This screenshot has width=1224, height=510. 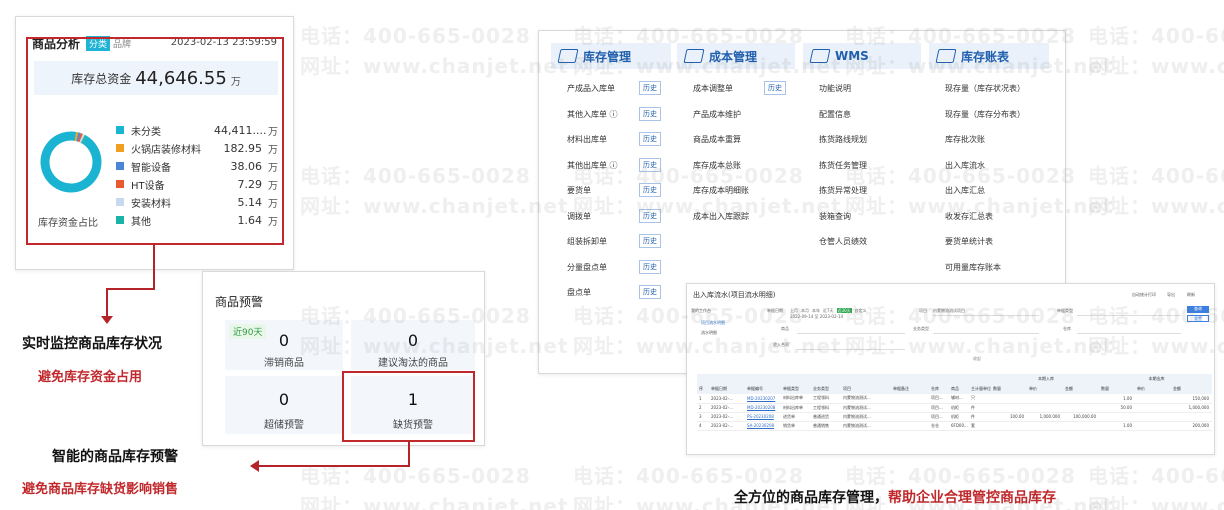 What do you see at coordinates (727, 389) in the screenshot?
I see `table-header-cell: 单据日期` at bounding box center [727, 389].